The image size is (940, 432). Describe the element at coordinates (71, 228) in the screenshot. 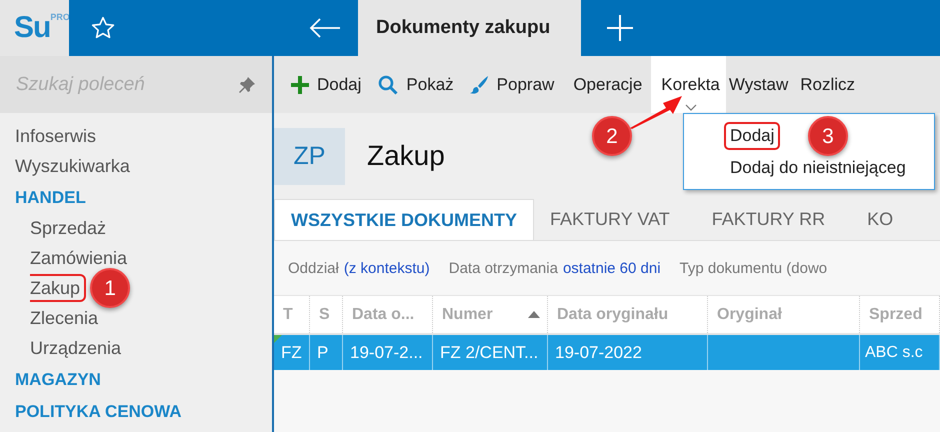

I see `sidebar-item: Sprzedaż` at that location.